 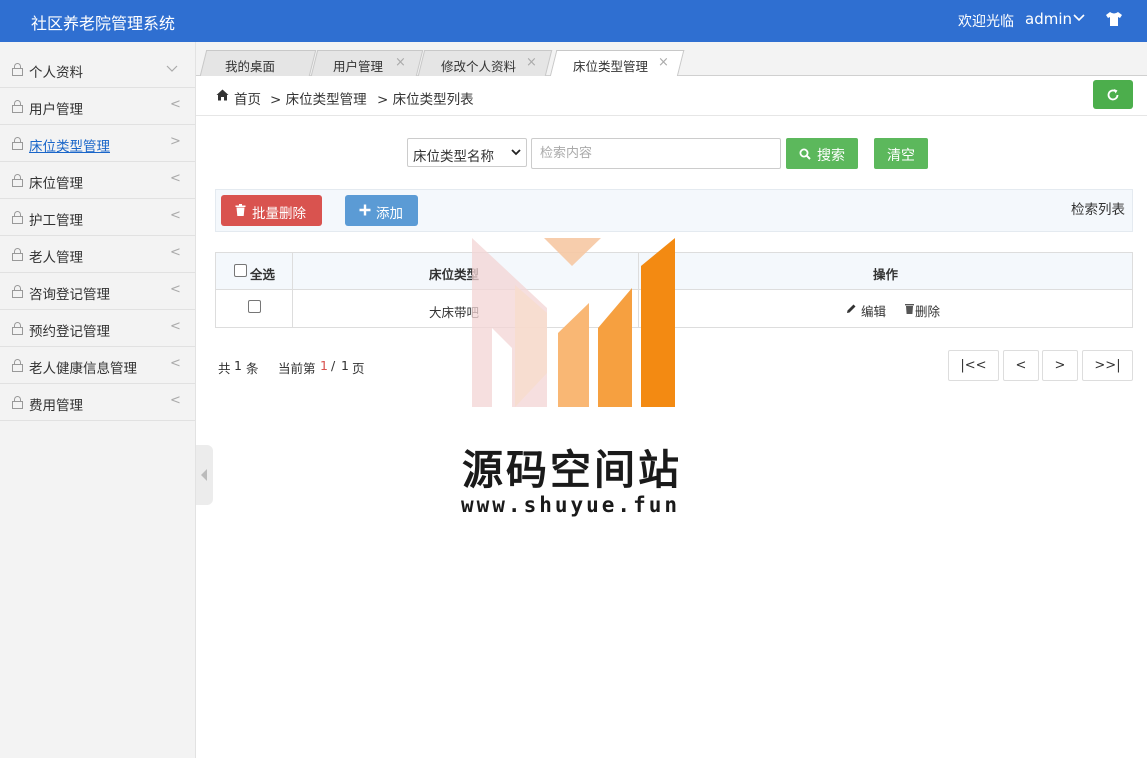 What do you see at coordinates (1060, 365) in the screenshot?
I see `next-page-button: >` at bounding box center [1060, 365].